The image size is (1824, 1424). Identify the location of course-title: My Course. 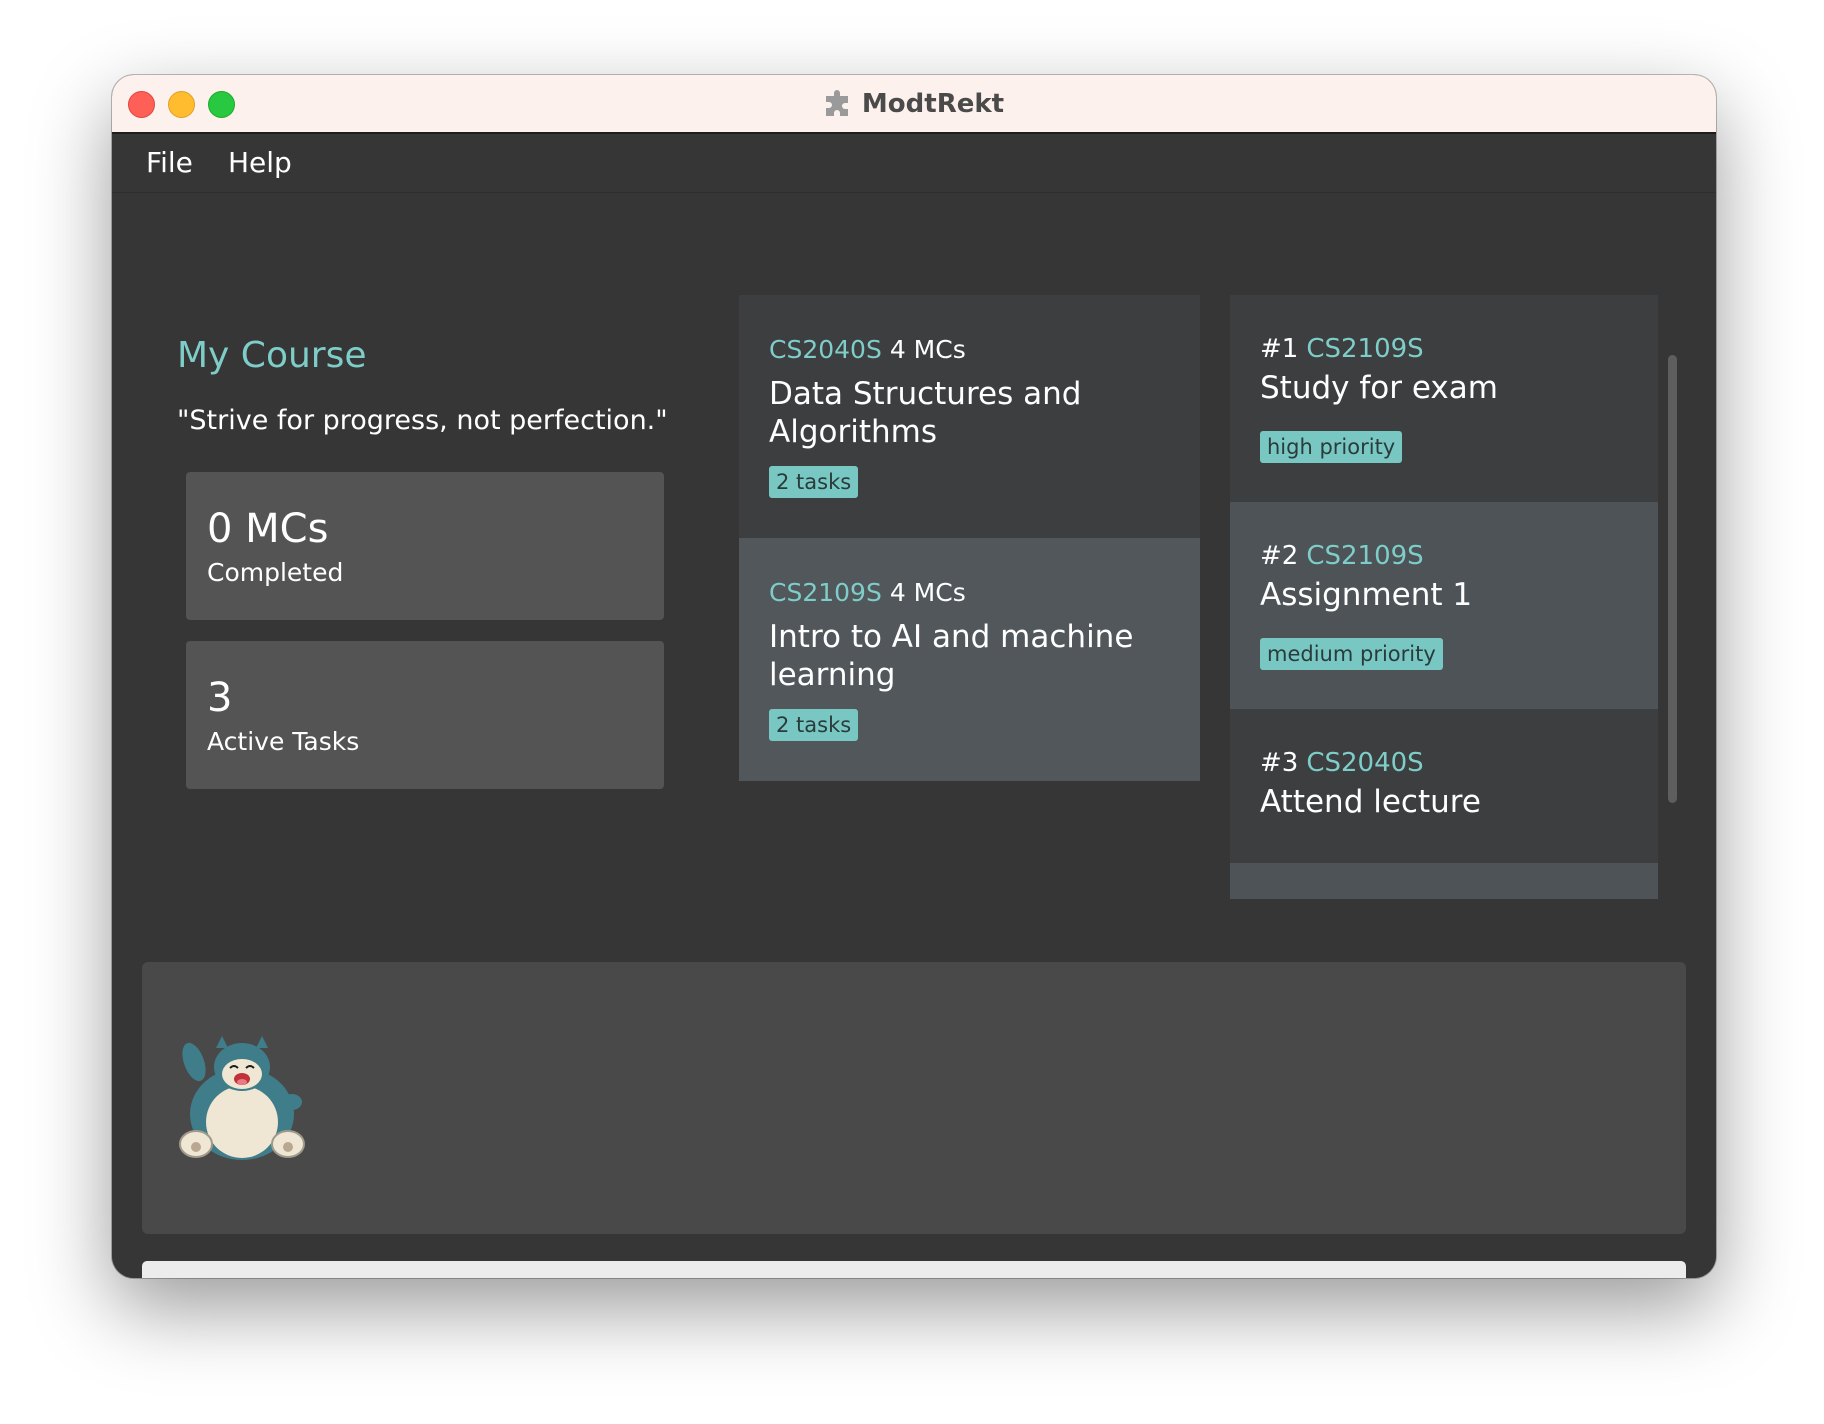
(272, 355).